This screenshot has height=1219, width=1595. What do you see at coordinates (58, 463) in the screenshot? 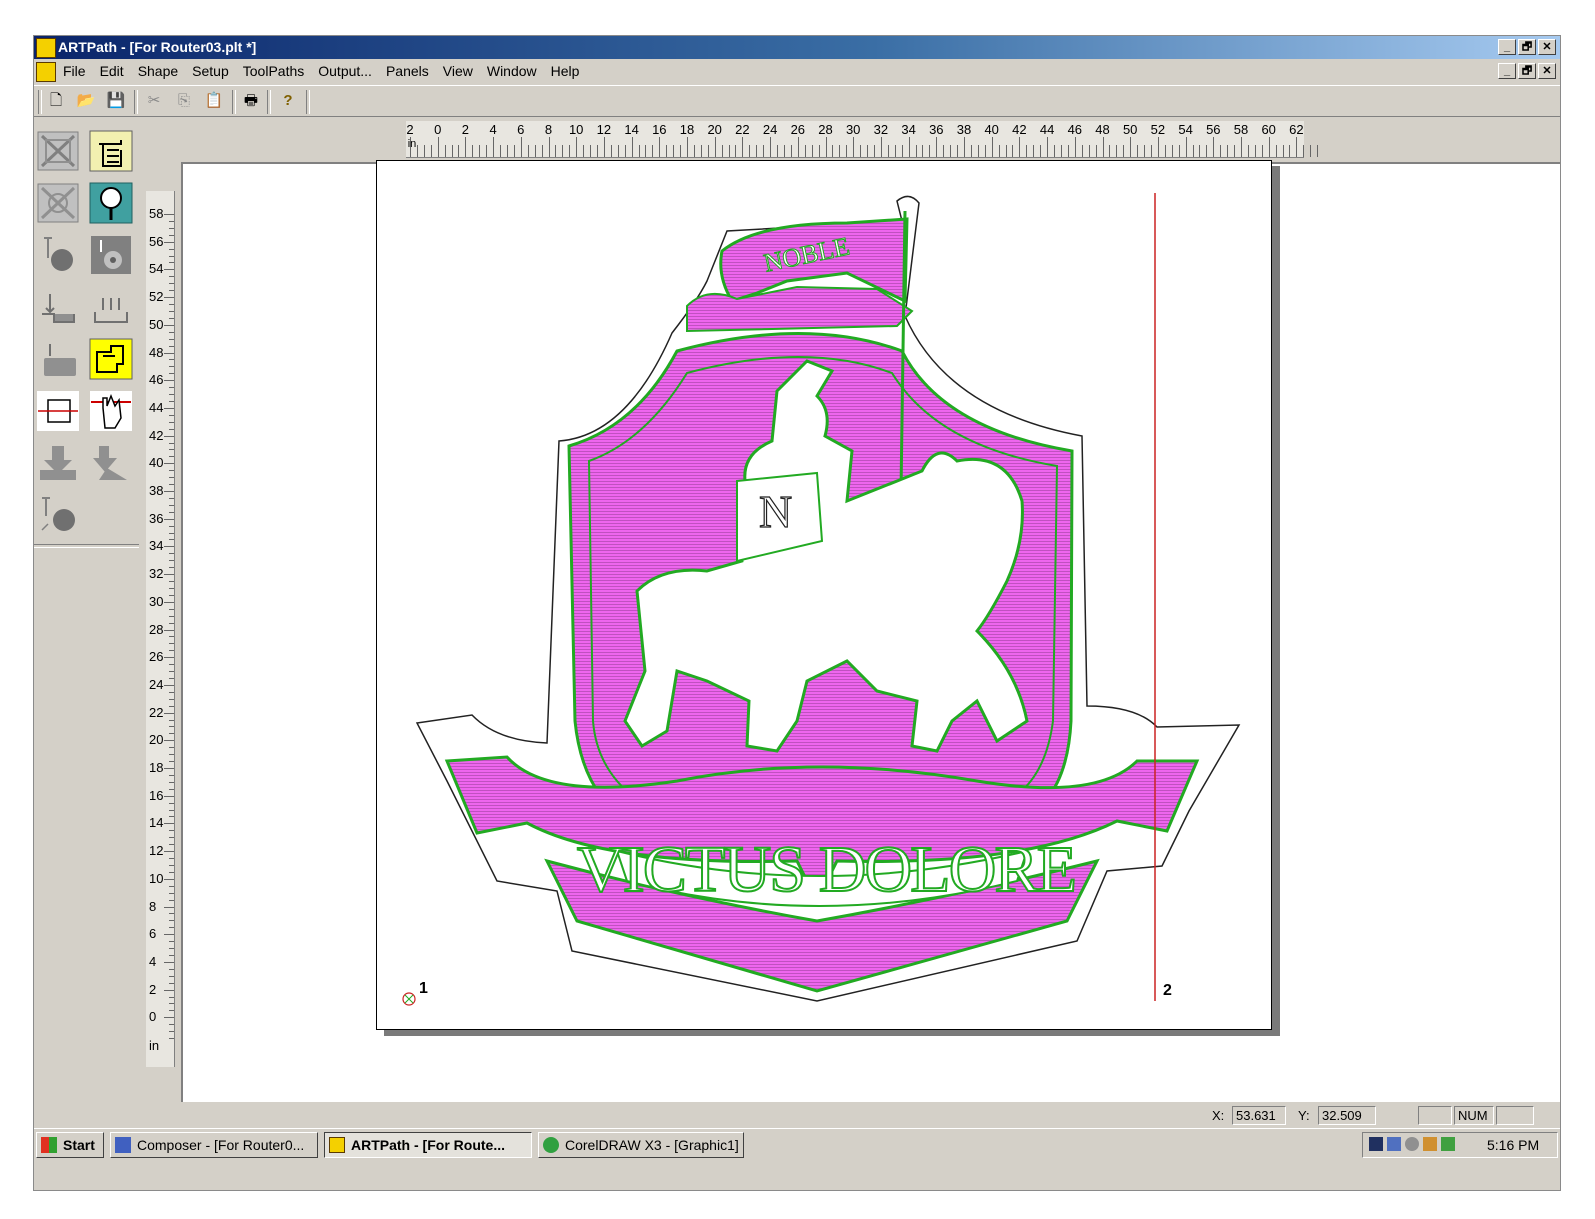
I see `import-down-icon` at bounding box center [58, 463].